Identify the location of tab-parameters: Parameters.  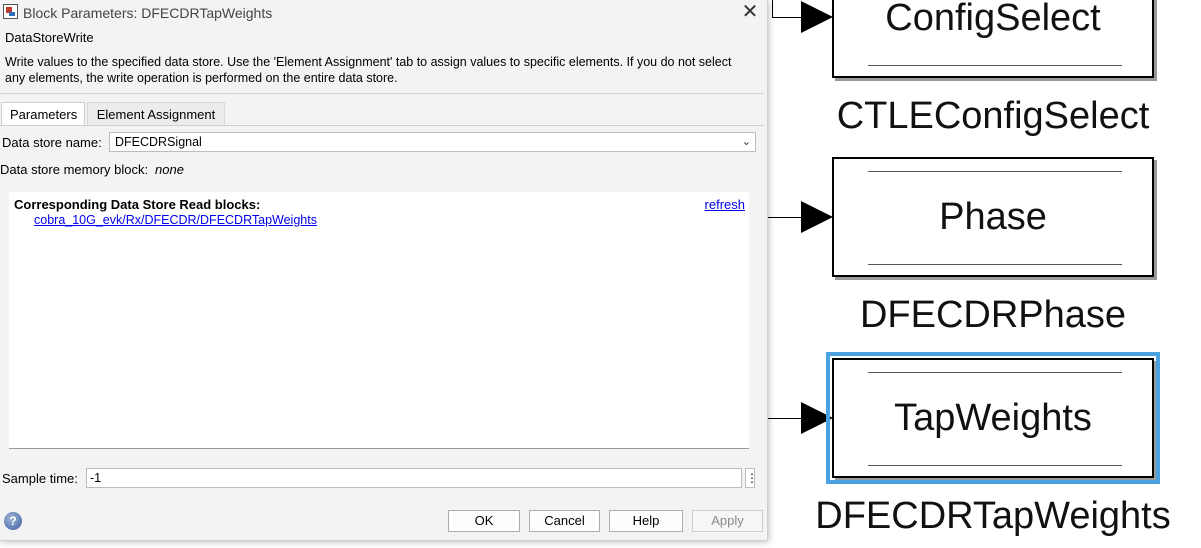
(43, 114).